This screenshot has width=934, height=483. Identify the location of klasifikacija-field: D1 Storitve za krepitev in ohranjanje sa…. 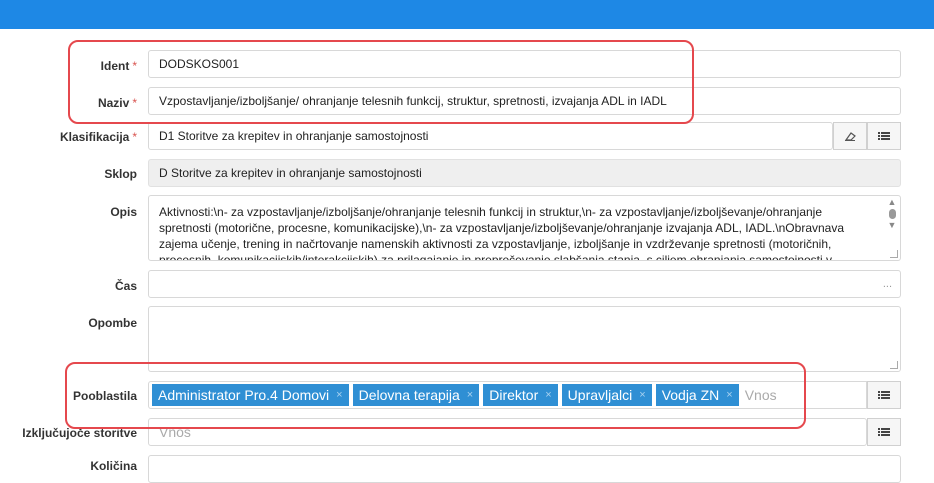
(490, 136).